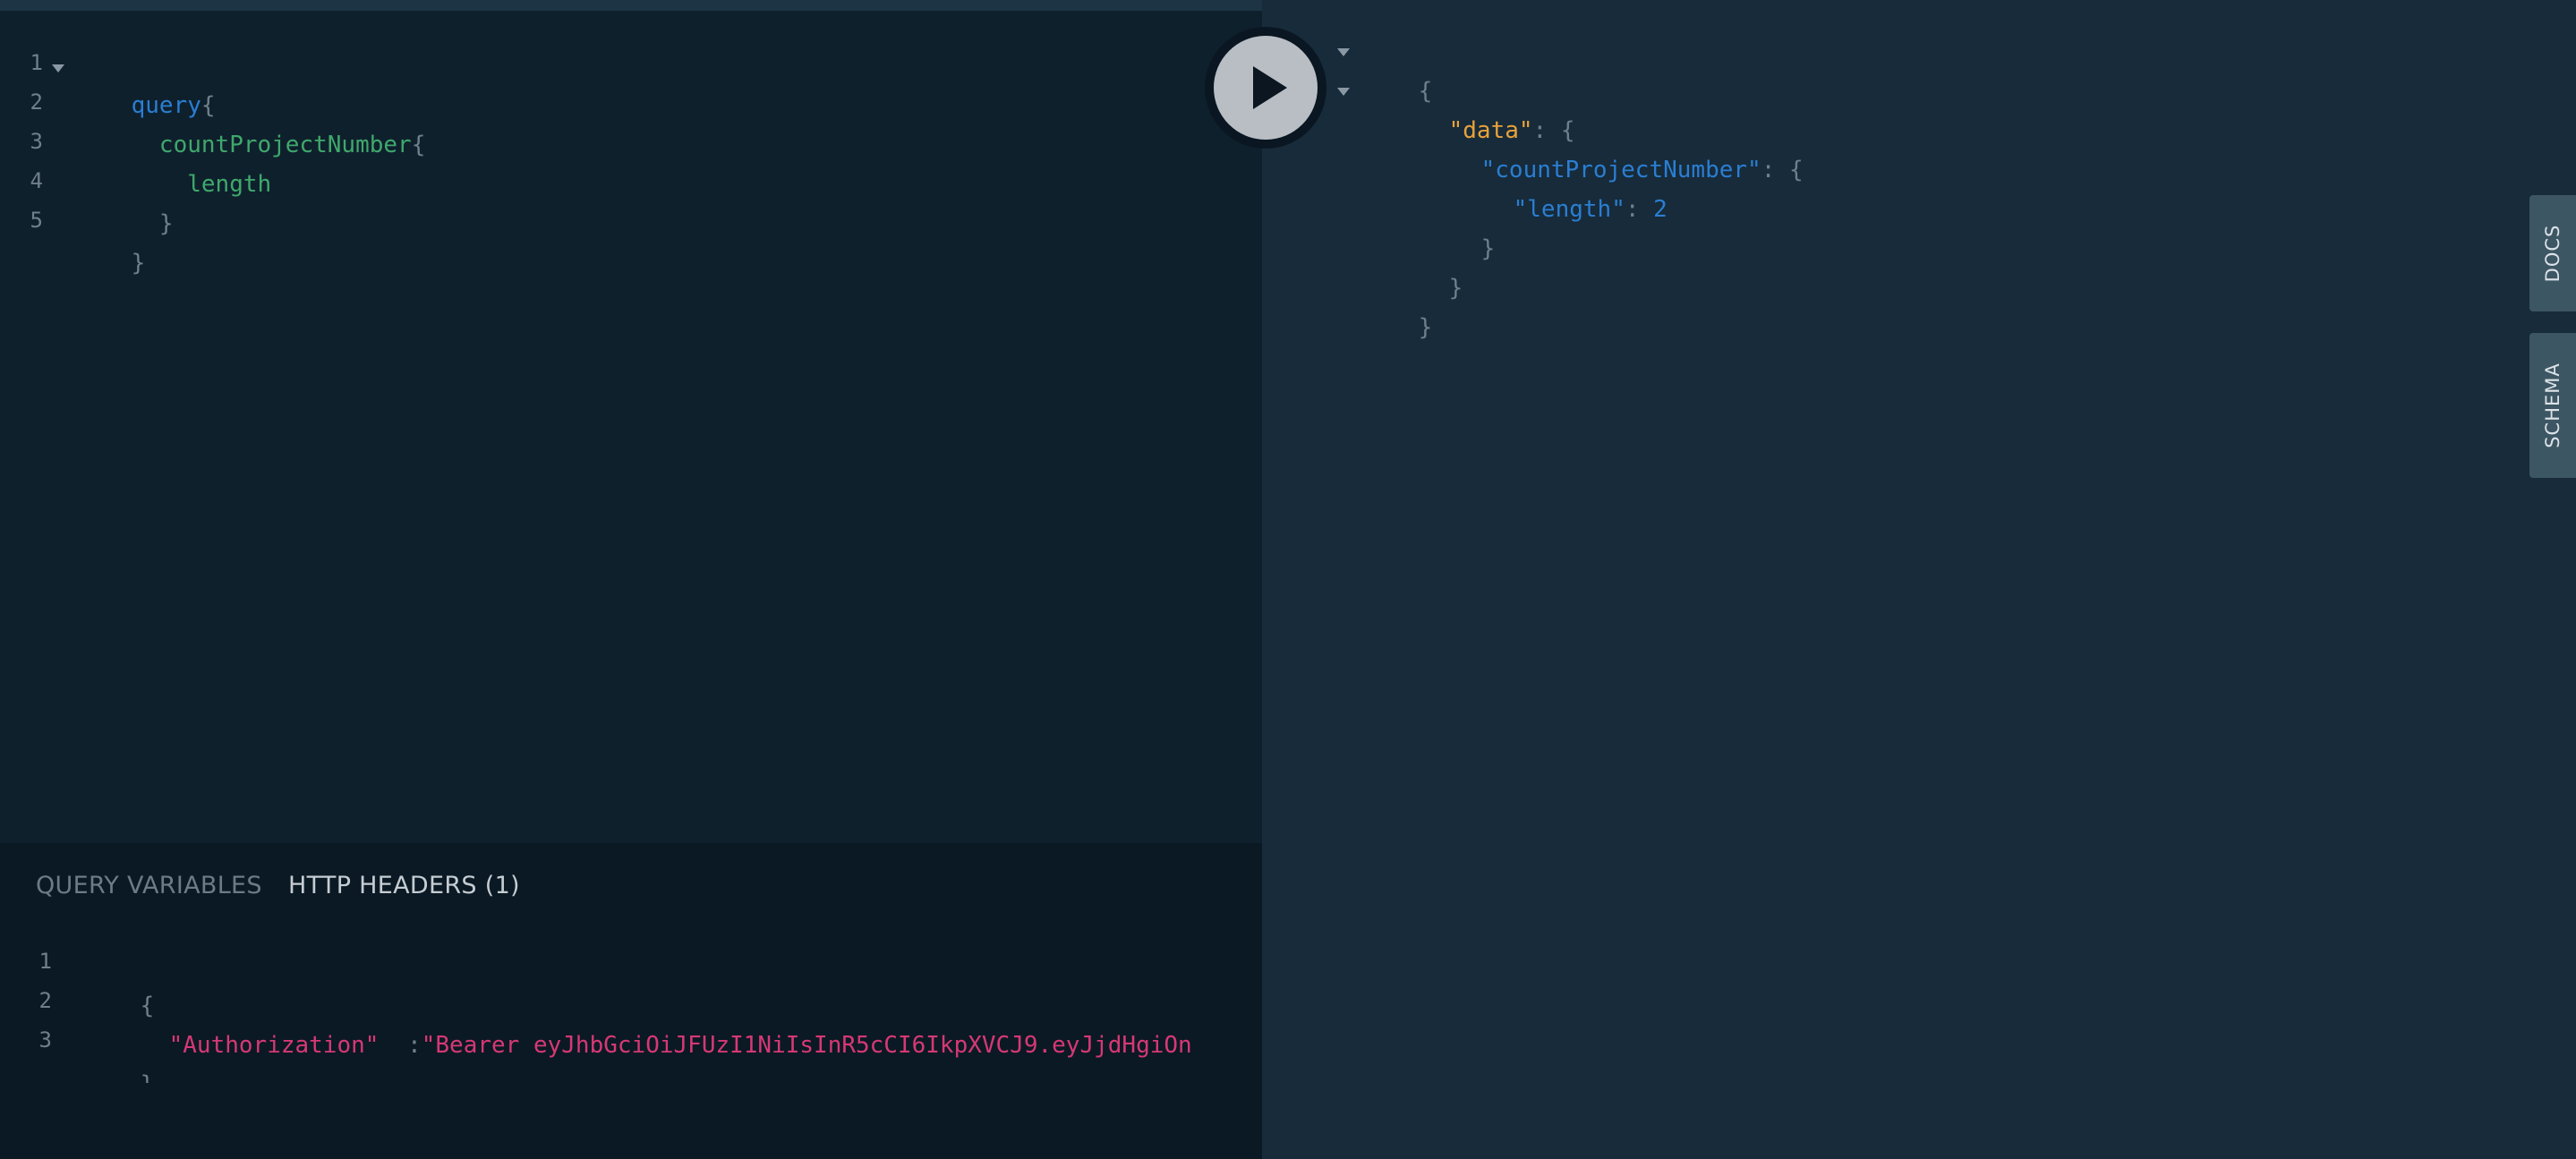 The width and height of the screenshot is (2576, 1159). I want to click on result-value-length: 2, so click(1660, 209).